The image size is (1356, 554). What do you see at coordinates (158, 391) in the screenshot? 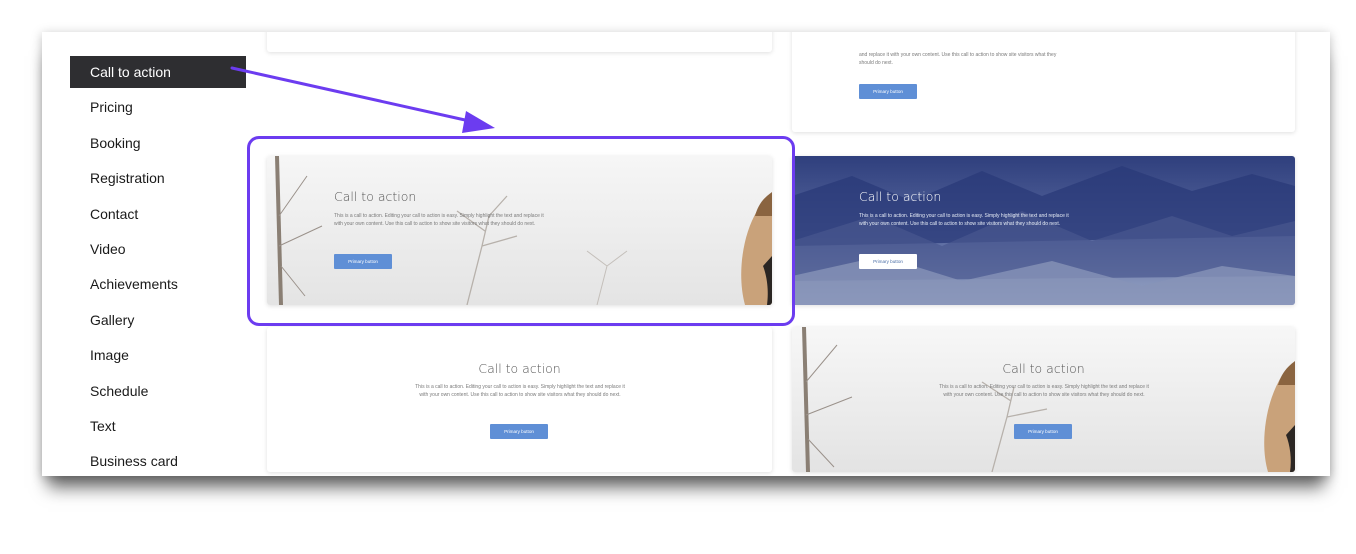
I see `sidebar-item-schedule: Schedule` at bounding box center [158, 391].